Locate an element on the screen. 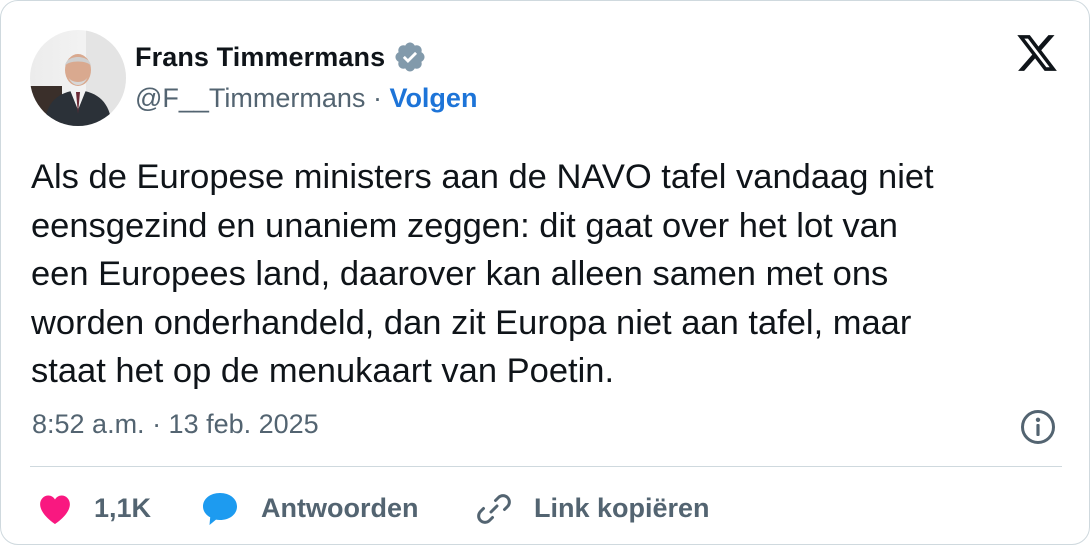  speech-bubble-icon is located at coordinates (220, 509).